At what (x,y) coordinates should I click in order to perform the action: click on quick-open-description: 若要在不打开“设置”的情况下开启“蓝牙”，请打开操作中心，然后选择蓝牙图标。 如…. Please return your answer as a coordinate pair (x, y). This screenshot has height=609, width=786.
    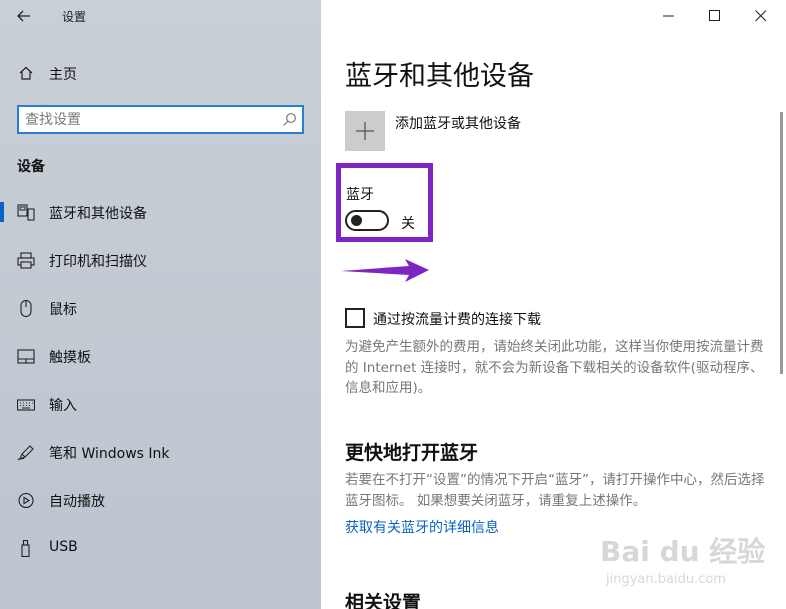
    Looking at the image, I should click on (555, 490).